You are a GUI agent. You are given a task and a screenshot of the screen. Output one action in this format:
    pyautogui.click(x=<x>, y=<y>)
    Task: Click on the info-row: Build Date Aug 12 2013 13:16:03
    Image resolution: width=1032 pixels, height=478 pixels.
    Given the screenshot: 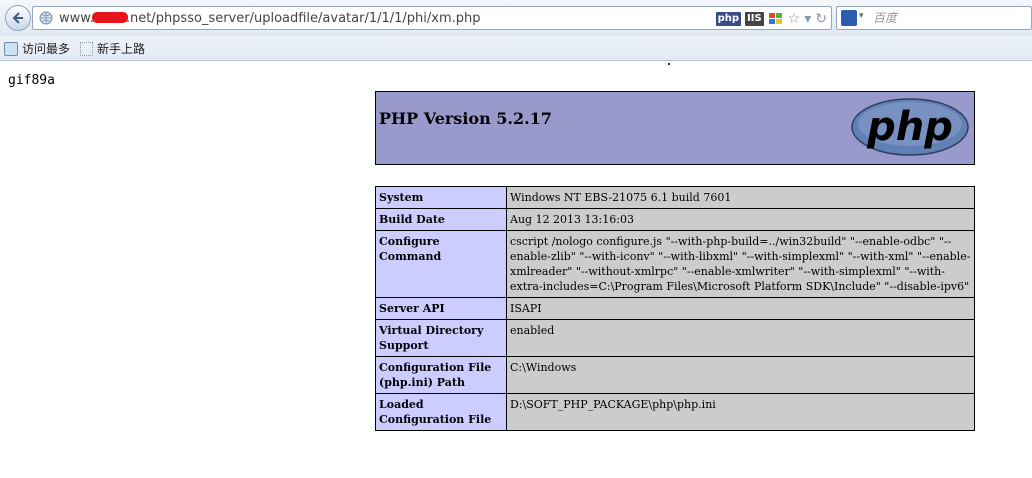 What is the action you would take?
    pyautogui.click(x=675, y=219)
    